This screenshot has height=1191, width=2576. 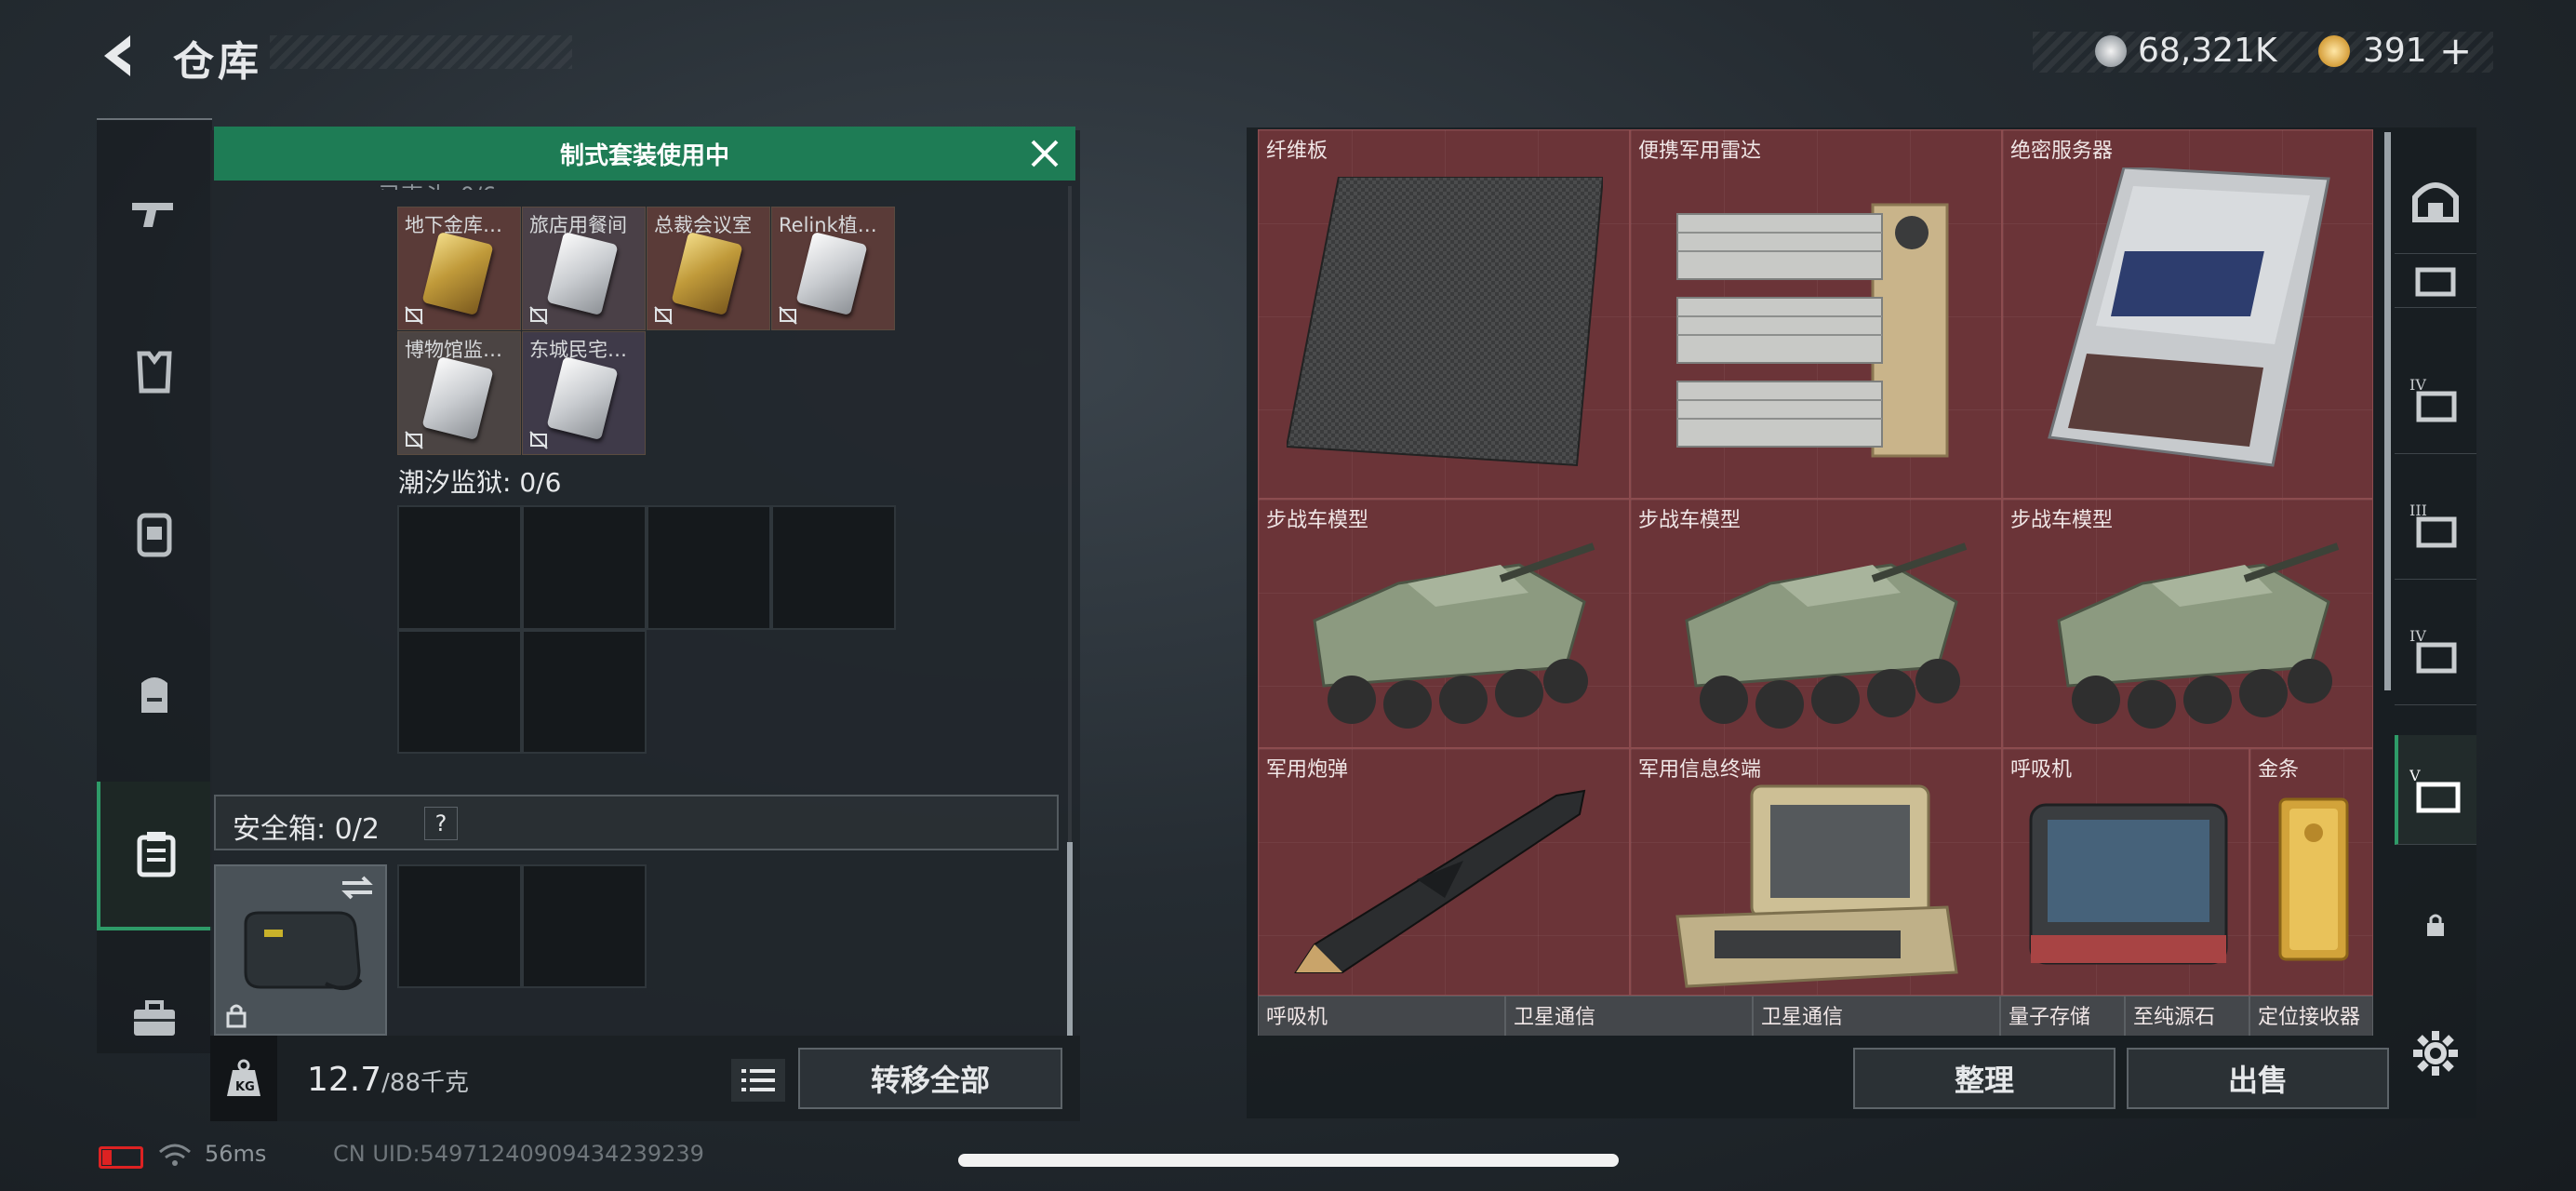 What do you see at coordinates (518, 1154) in the screenshot?
I see `uid-text: CN UID:549712409094342392​39` at bounding box center [518, 1154].